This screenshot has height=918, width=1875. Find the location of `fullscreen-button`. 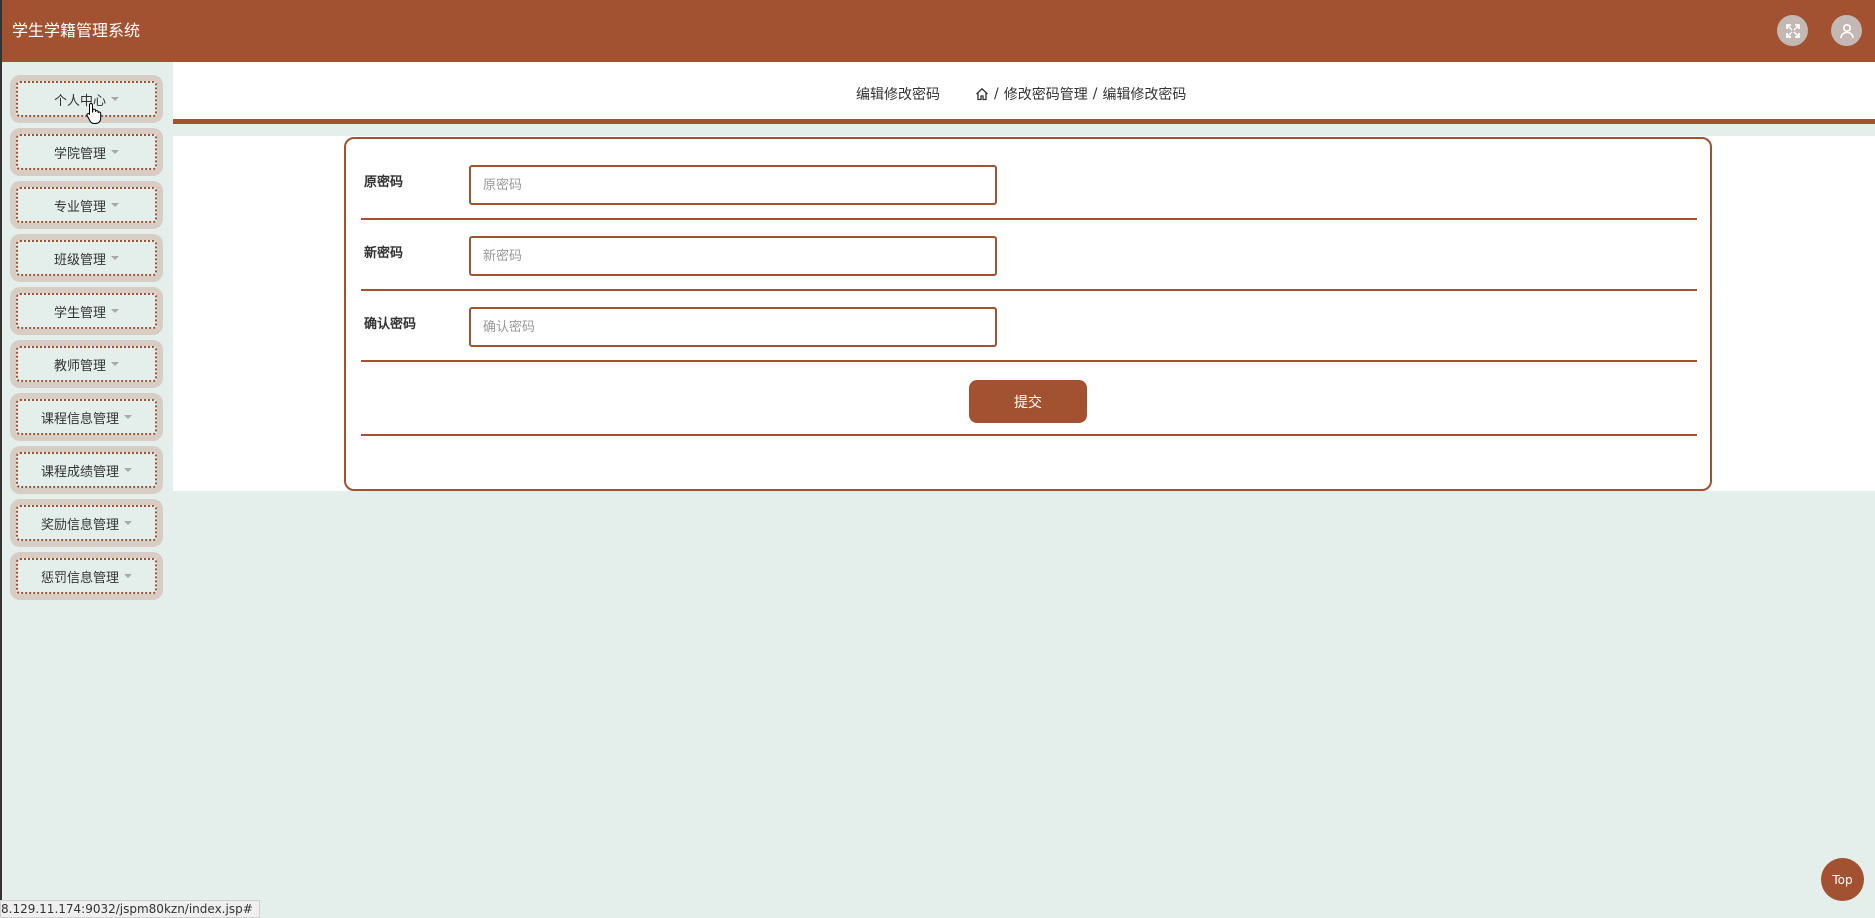

fullscreen-button is located at coordinates (1792, 30).